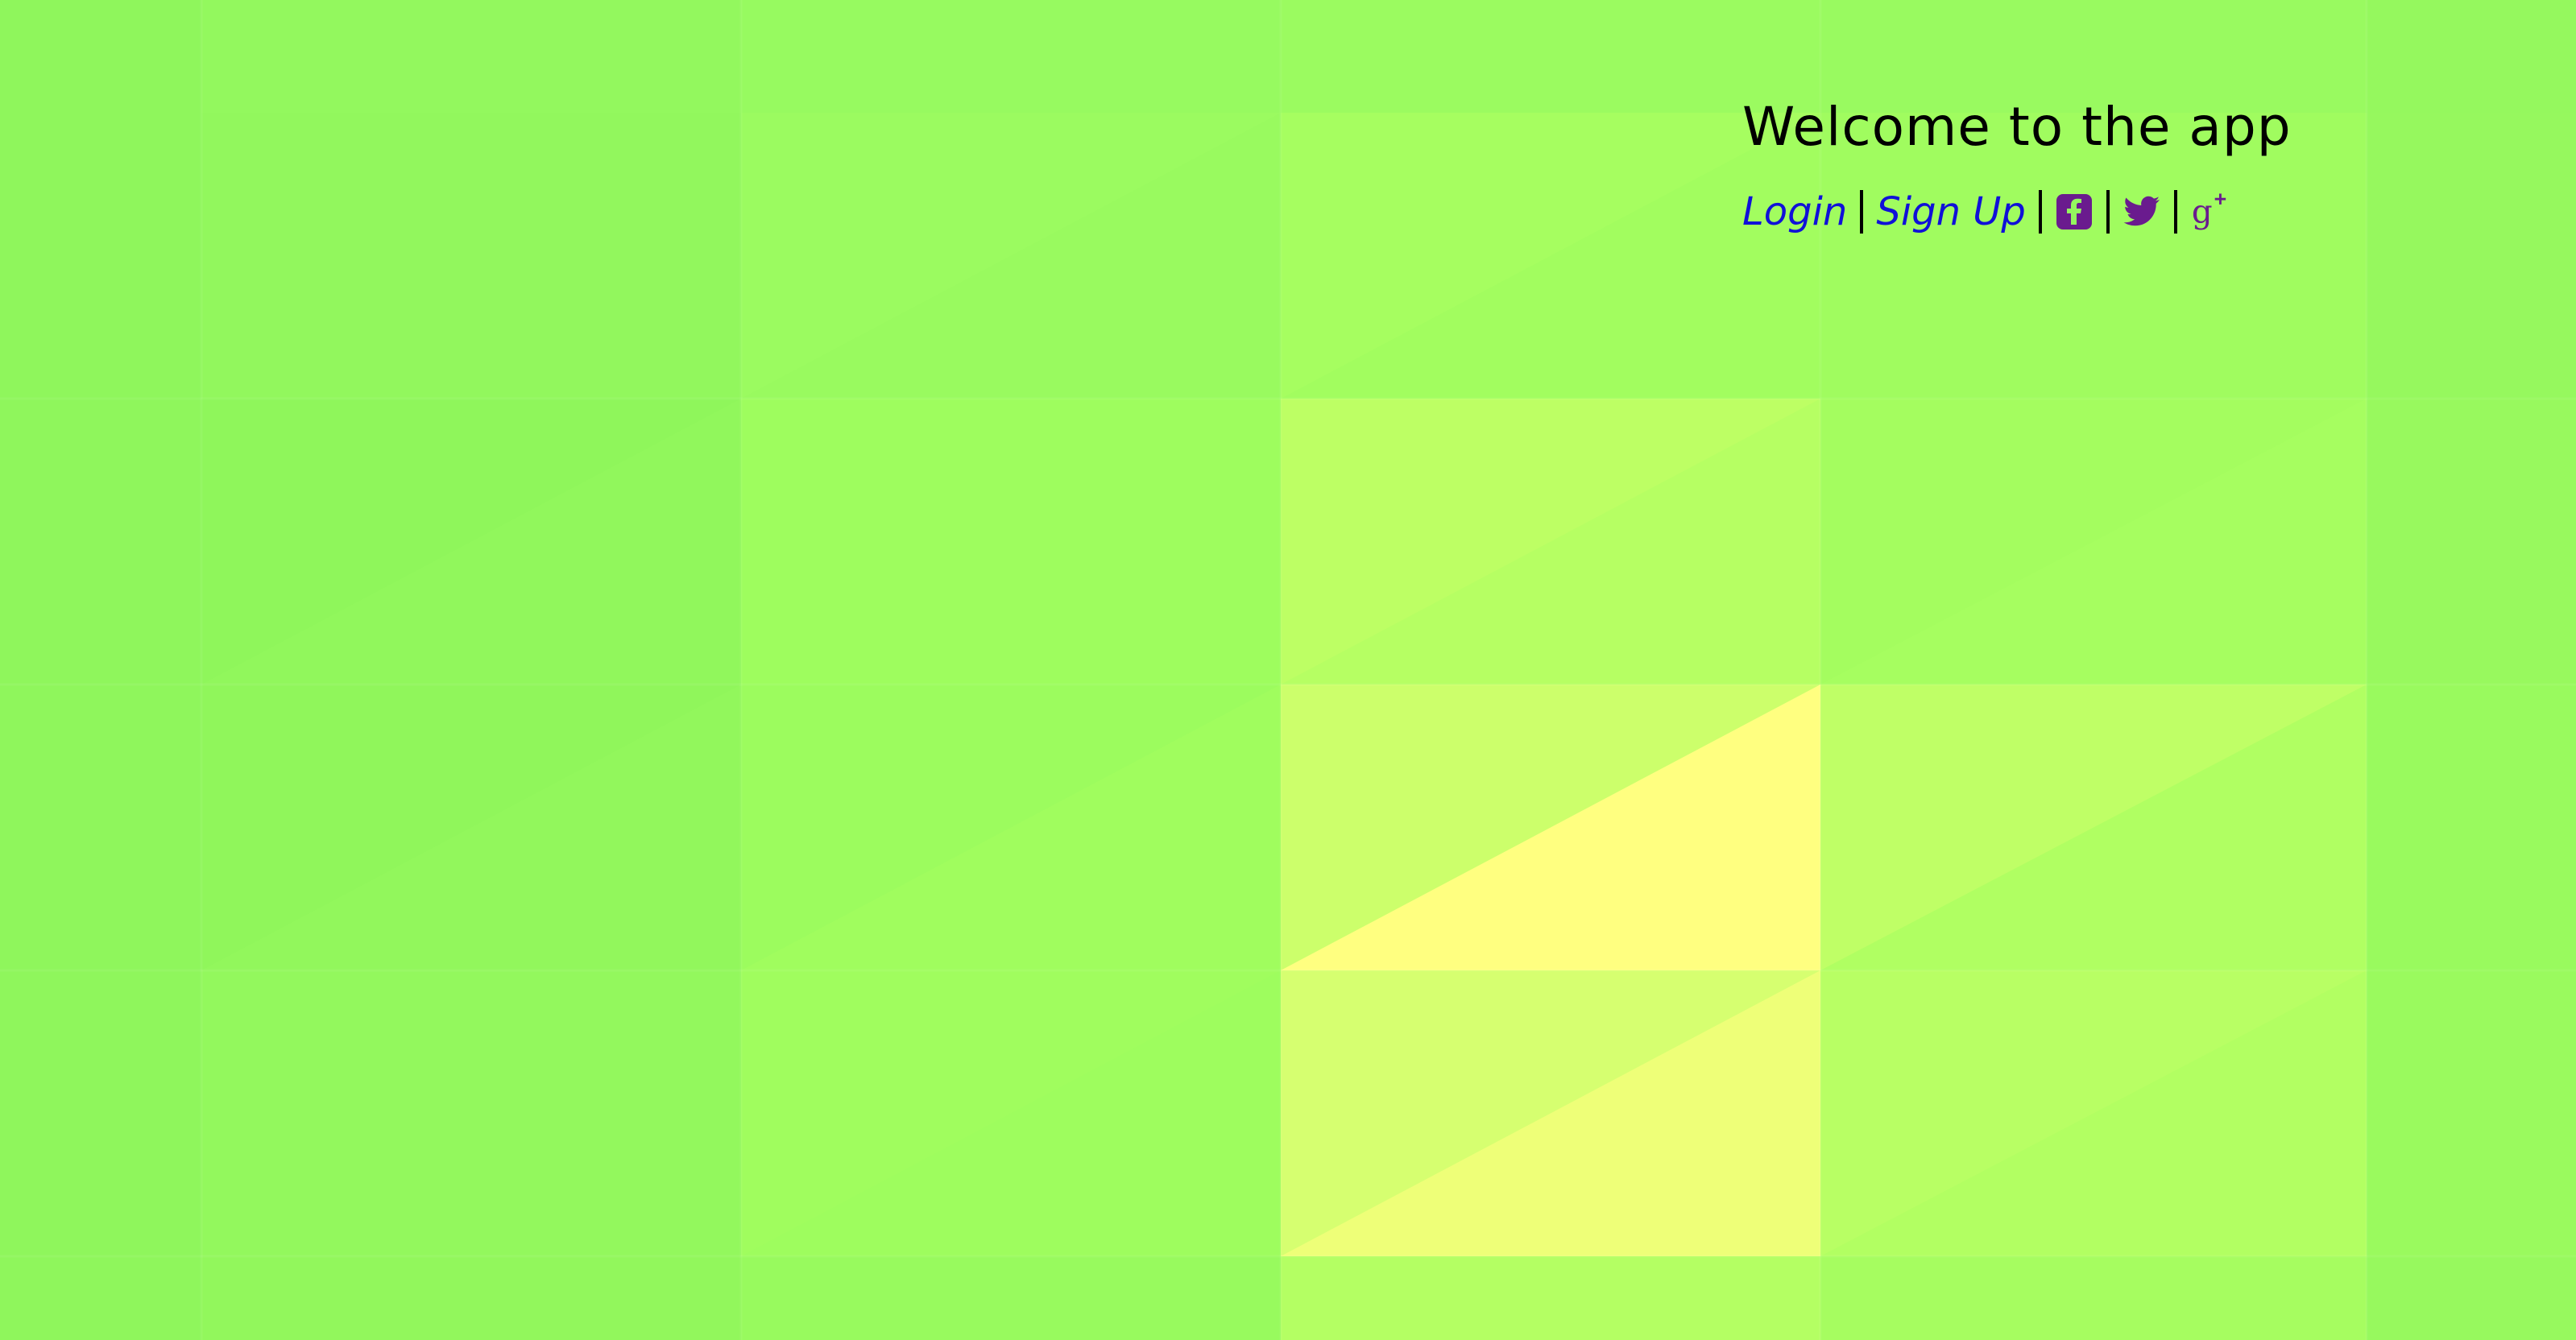 The width and height of the screenshot is (2576, 1340). Describe the element at coordinates (1794, 211) in the screenshot. I see `login-link: Login` at that location.